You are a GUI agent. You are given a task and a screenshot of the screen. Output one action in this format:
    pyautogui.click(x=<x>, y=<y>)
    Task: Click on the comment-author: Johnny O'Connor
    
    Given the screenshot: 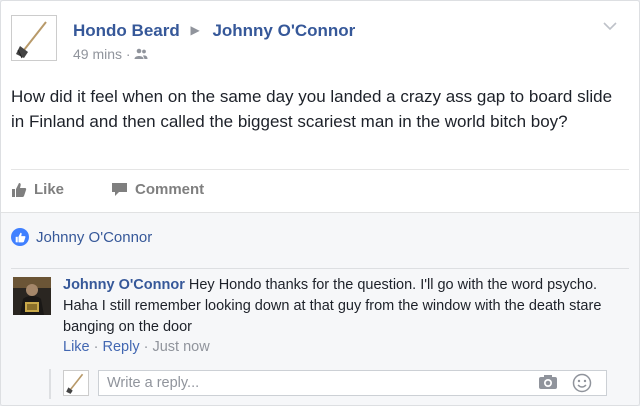 What is the action you would take?
    pyautogui.click(x=124, y=285)
    